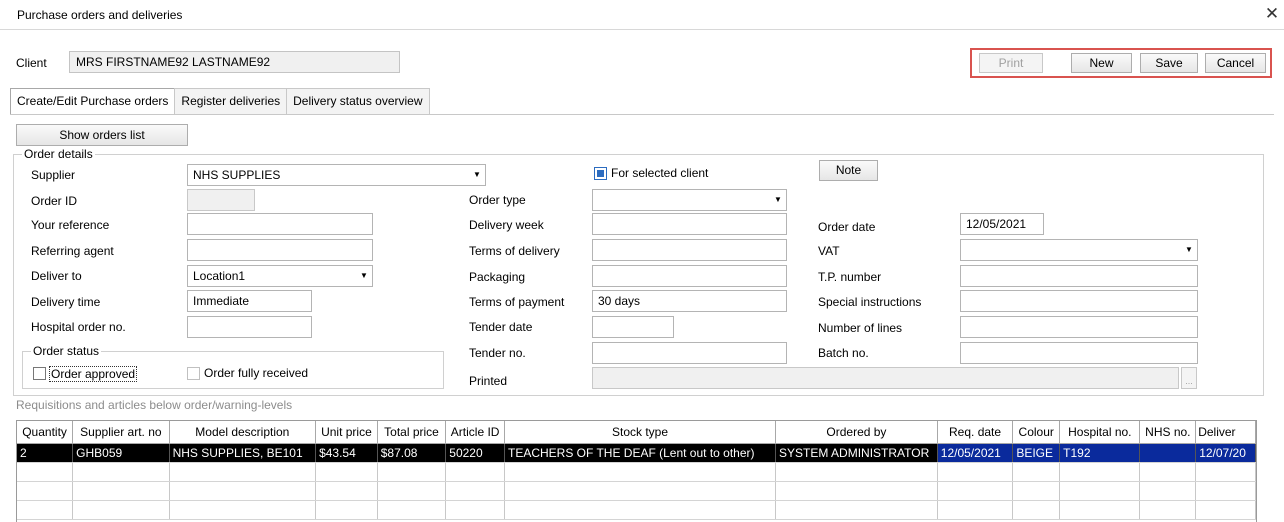 This screenshot has width=1284, height=522. Describe the element at coordinates (1100, 453) in the screenshot. I see `cell-hospital-no: T192` at that location.